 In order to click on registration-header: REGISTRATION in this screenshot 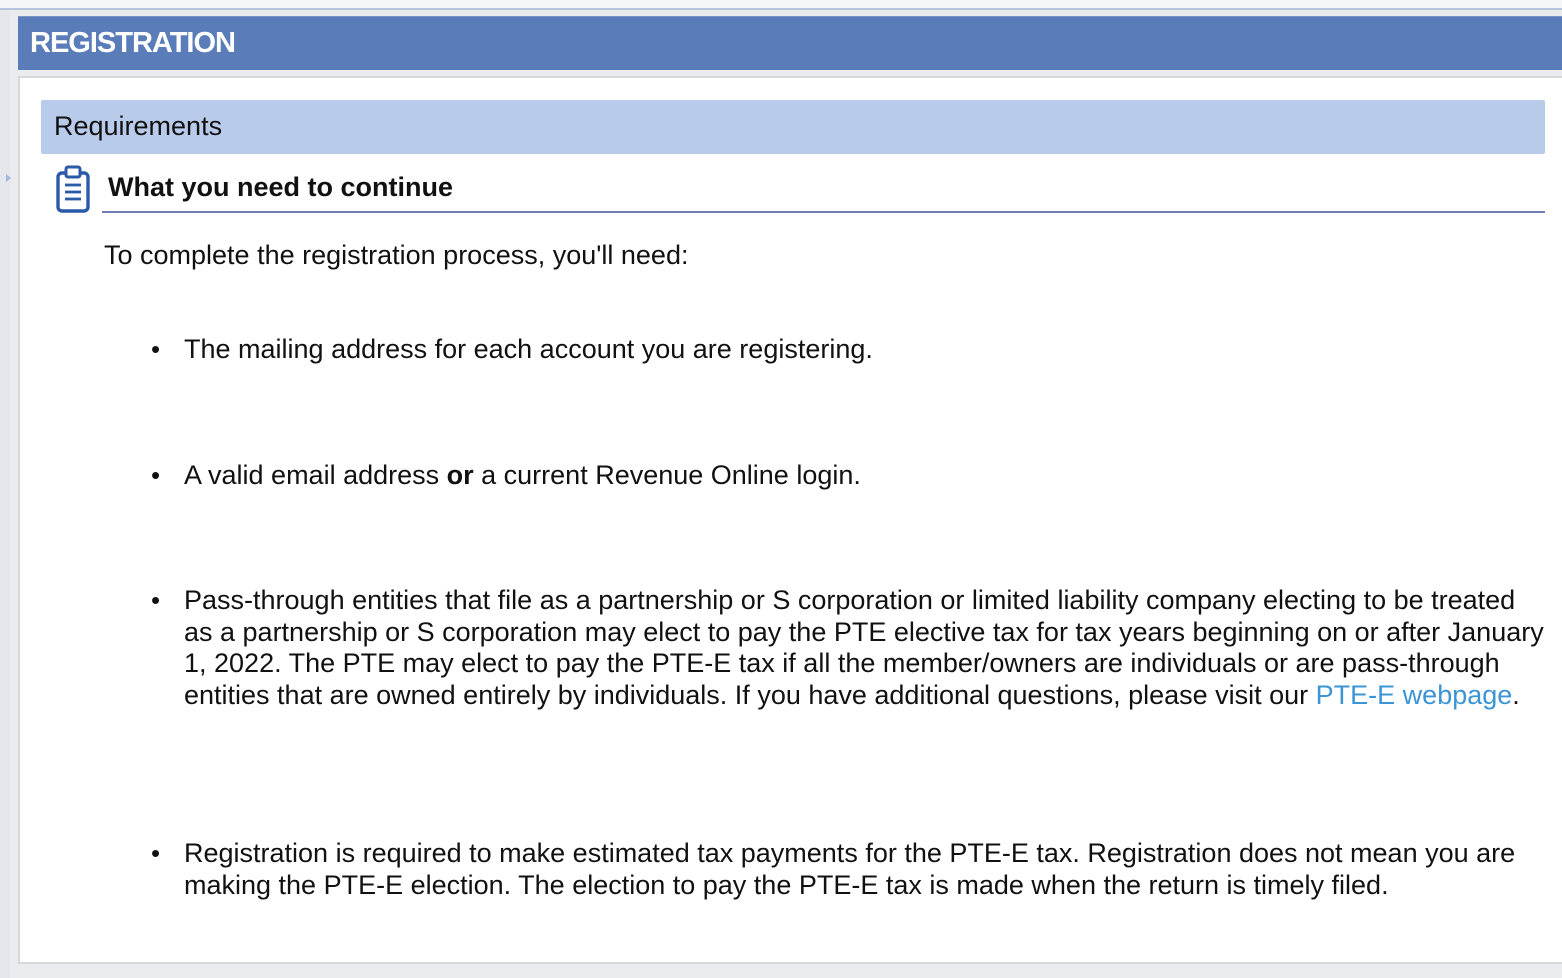, I will do `click(790, 43)`.